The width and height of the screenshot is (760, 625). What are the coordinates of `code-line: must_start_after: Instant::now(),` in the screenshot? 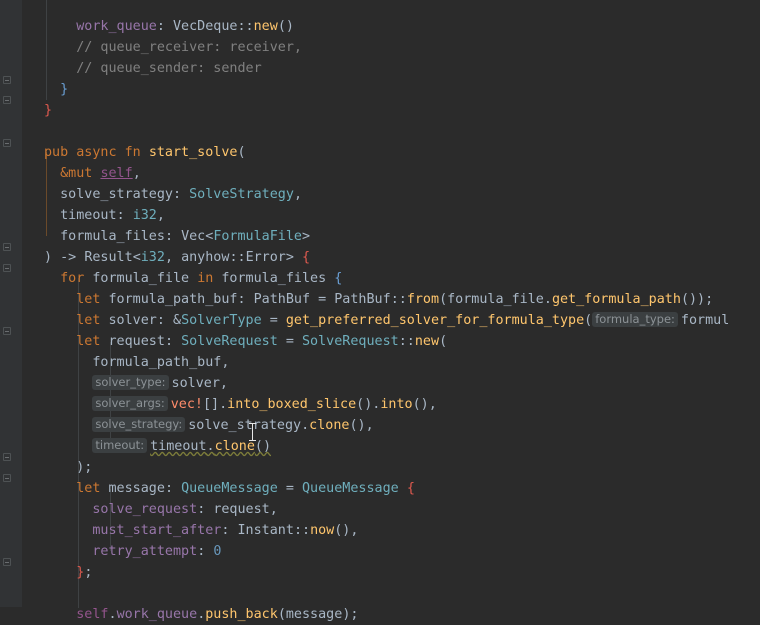 It's located at (225, 530).